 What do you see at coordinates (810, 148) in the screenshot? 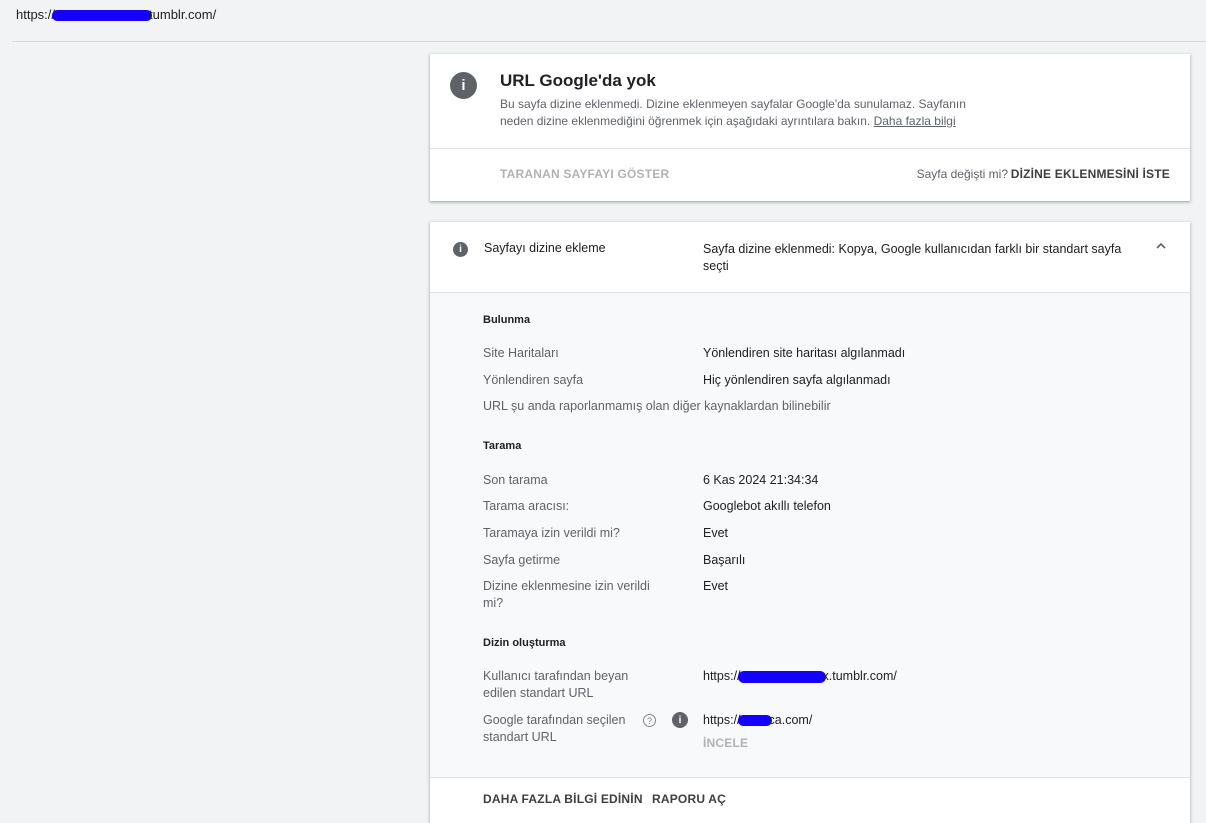
I see `card-divider` at bounding box center [810, 148].